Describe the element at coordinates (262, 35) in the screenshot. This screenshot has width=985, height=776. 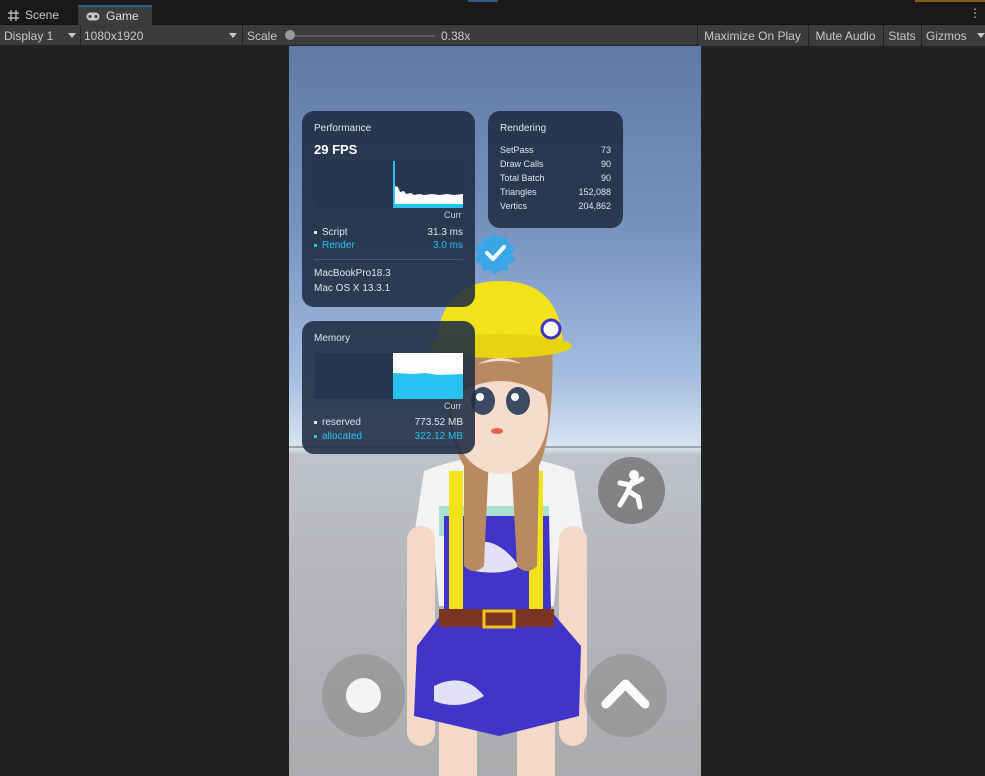
I see `scale-label: Scale` at that location.